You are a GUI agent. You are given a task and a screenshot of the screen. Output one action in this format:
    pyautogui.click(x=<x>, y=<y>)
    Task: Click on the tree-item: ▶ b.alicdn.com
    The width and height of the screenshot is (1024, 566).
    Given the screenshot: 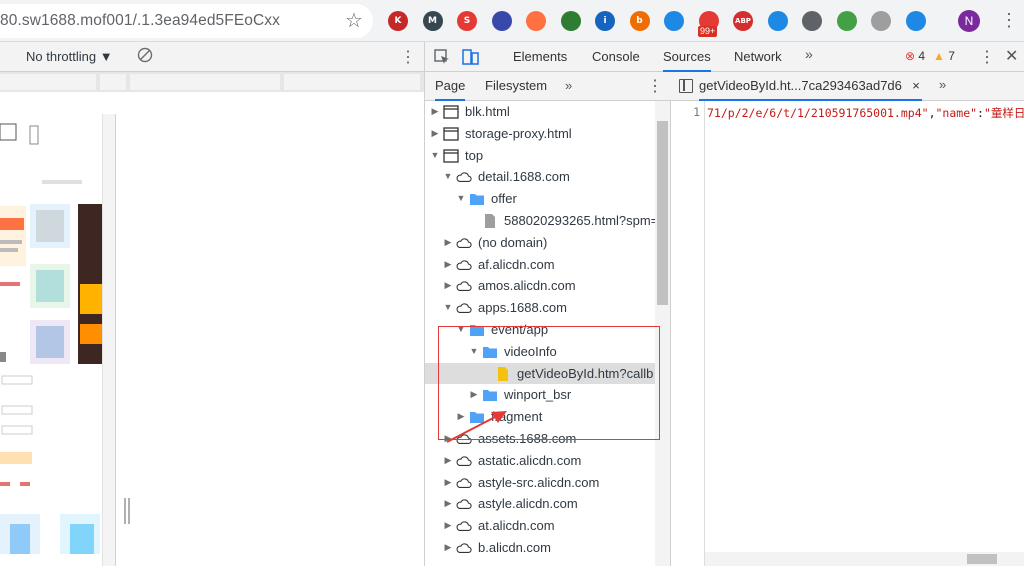 What is the action you would take?
    pyautogui.click(x=540, y=547)
    